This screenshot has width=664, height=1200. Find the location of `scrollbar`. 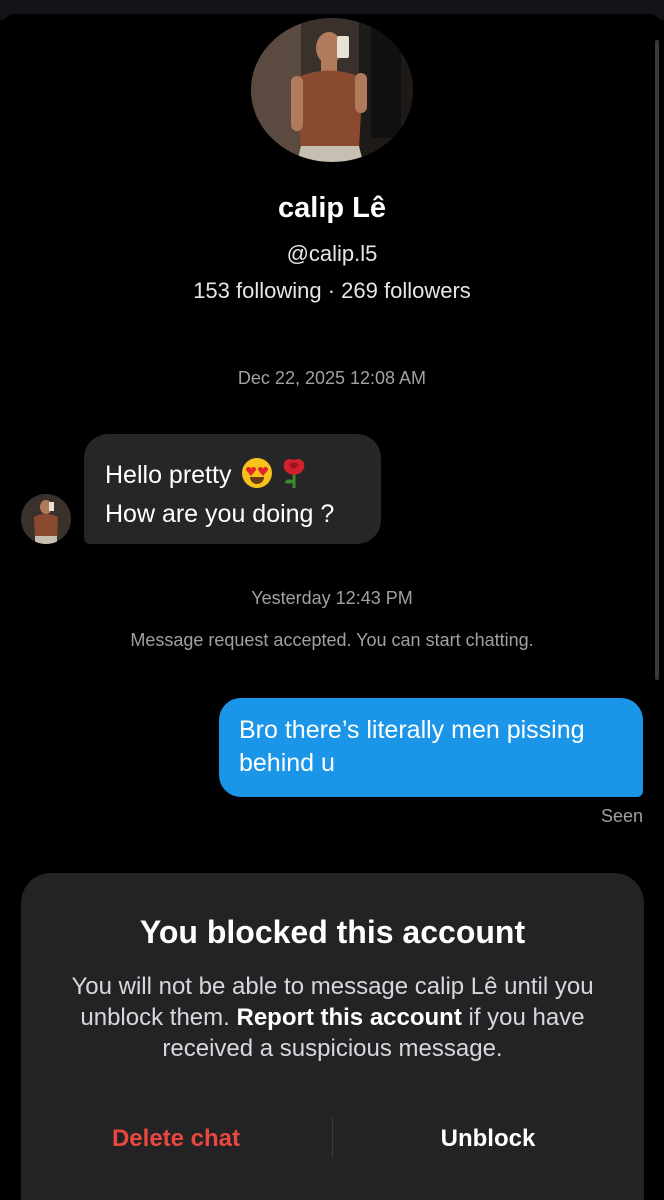

scrollbar is located at coordinates (657, 360).